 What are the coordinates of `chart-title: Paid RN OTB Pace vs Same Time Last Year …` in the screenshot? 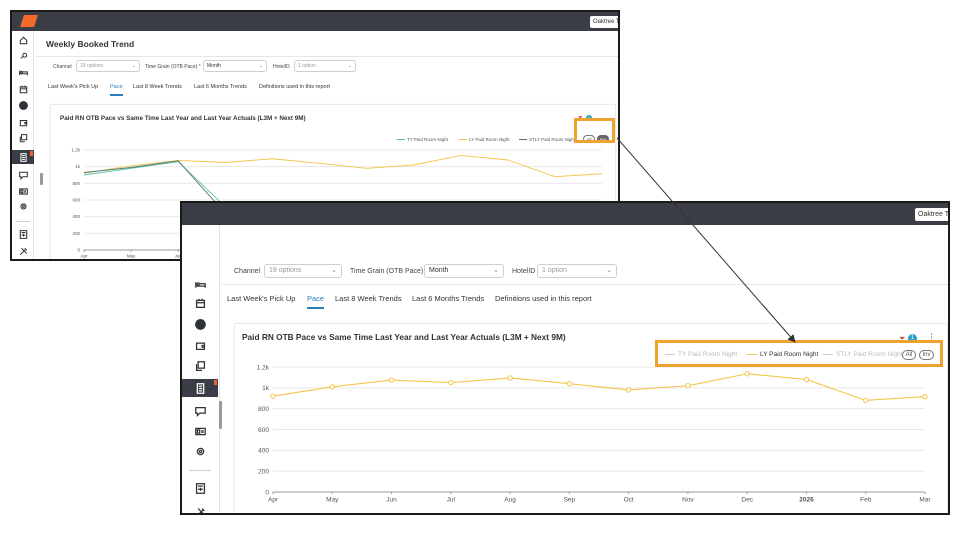 It's located at (183, 118).